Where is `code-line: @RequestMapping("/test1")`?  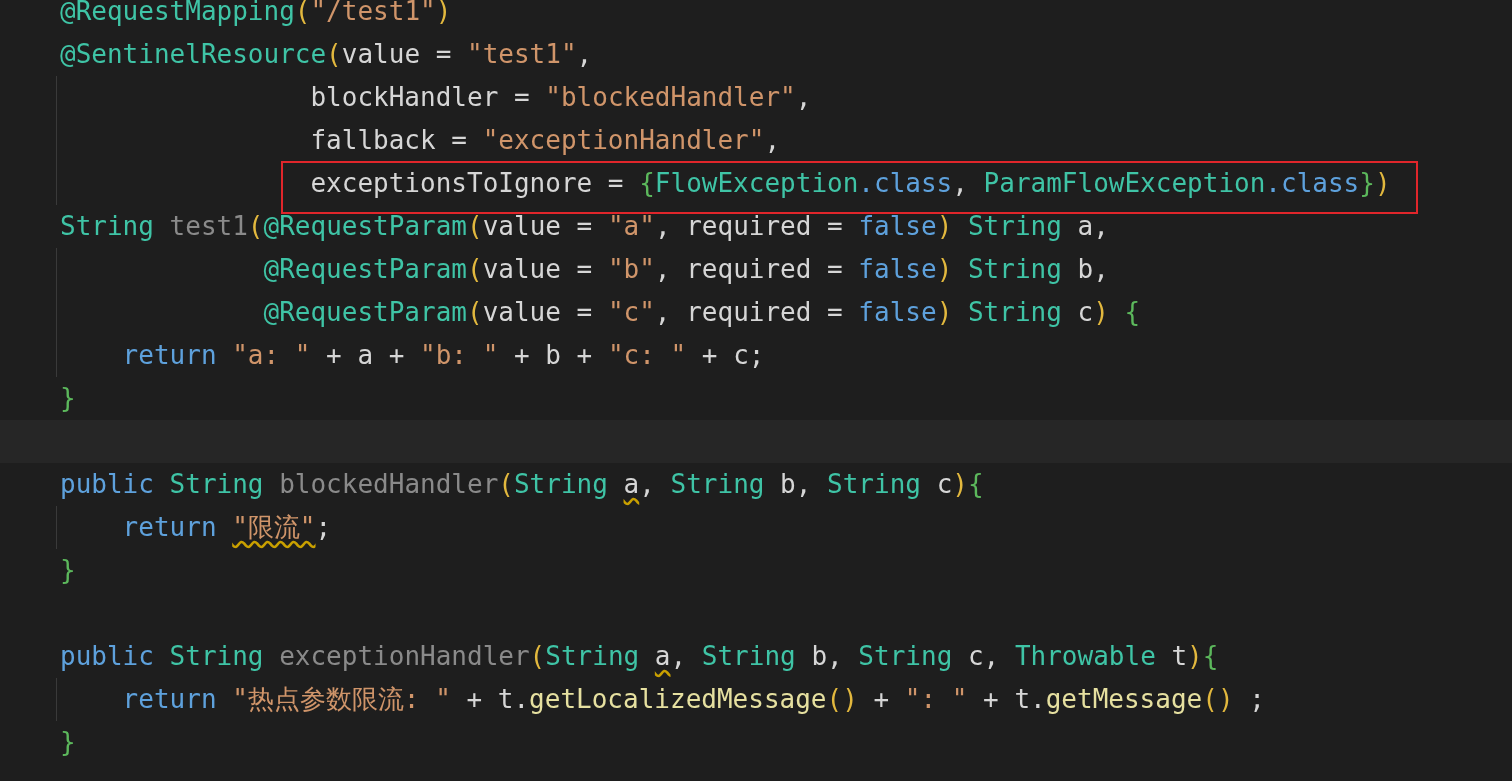 code-line: @RequestMapping("/test1") is located at coordinates (256, 14).